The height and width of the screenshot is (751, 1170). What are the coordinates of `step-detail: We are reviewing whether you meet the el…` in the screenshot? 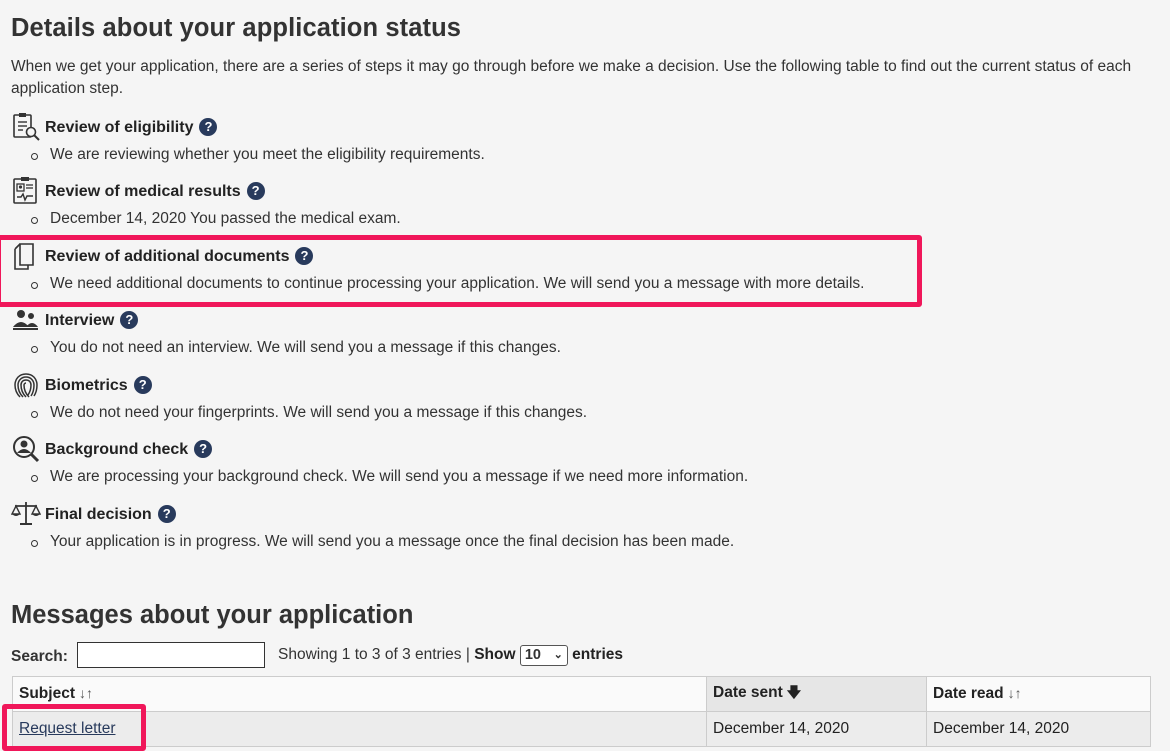 It's located at (267, 154).